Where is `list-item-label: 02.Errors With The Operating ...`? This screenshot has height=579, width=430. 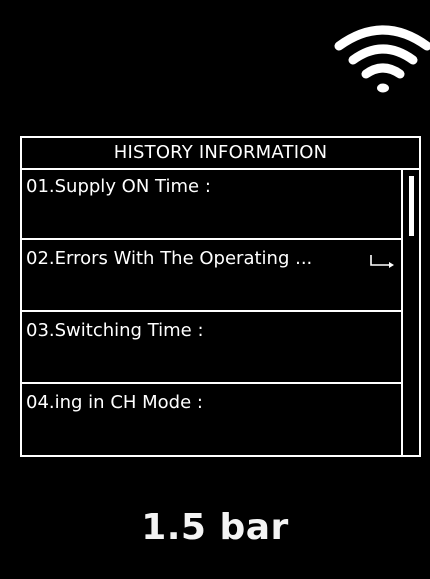 list-item-label: 02.Errors With The Operating ... is located at coordinates (169, 258).